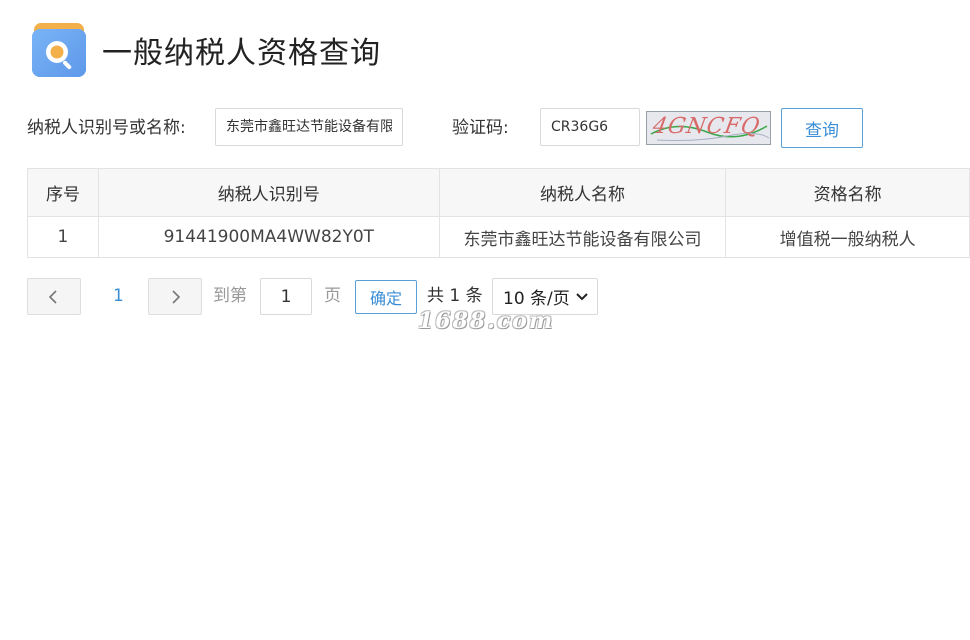 The height and width of the screenshot is (640, 970). I want to click on search-form: 纳税人识别号或名称: 验证码: 4GNCFQ 查询, so click(457, 128).